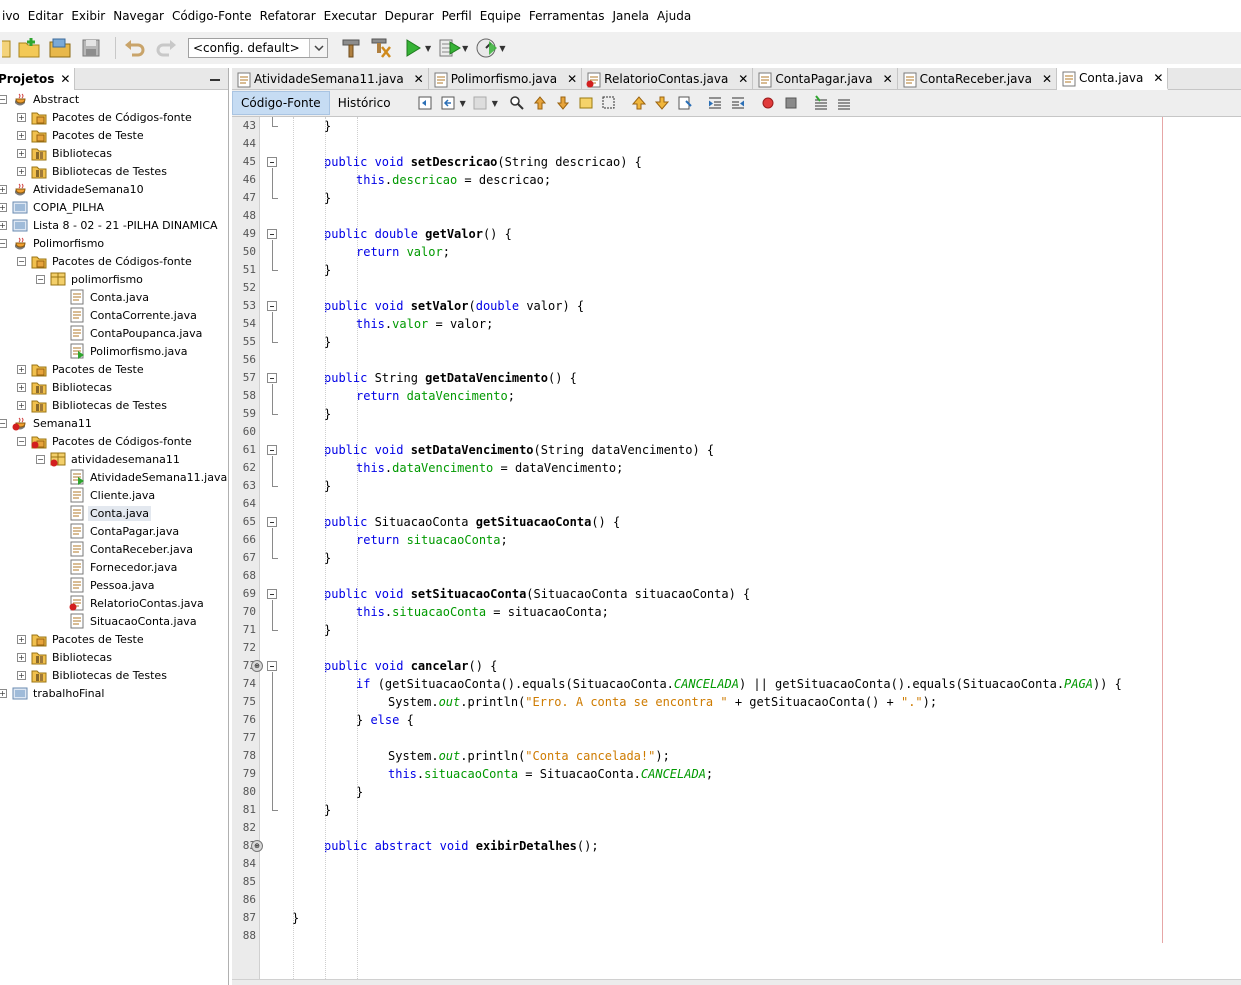 This screenshot has height=985, width=1241. Describe the element at coordinates (88, 16) in the screenshot. I see `menu-item: Exibir` at that location.